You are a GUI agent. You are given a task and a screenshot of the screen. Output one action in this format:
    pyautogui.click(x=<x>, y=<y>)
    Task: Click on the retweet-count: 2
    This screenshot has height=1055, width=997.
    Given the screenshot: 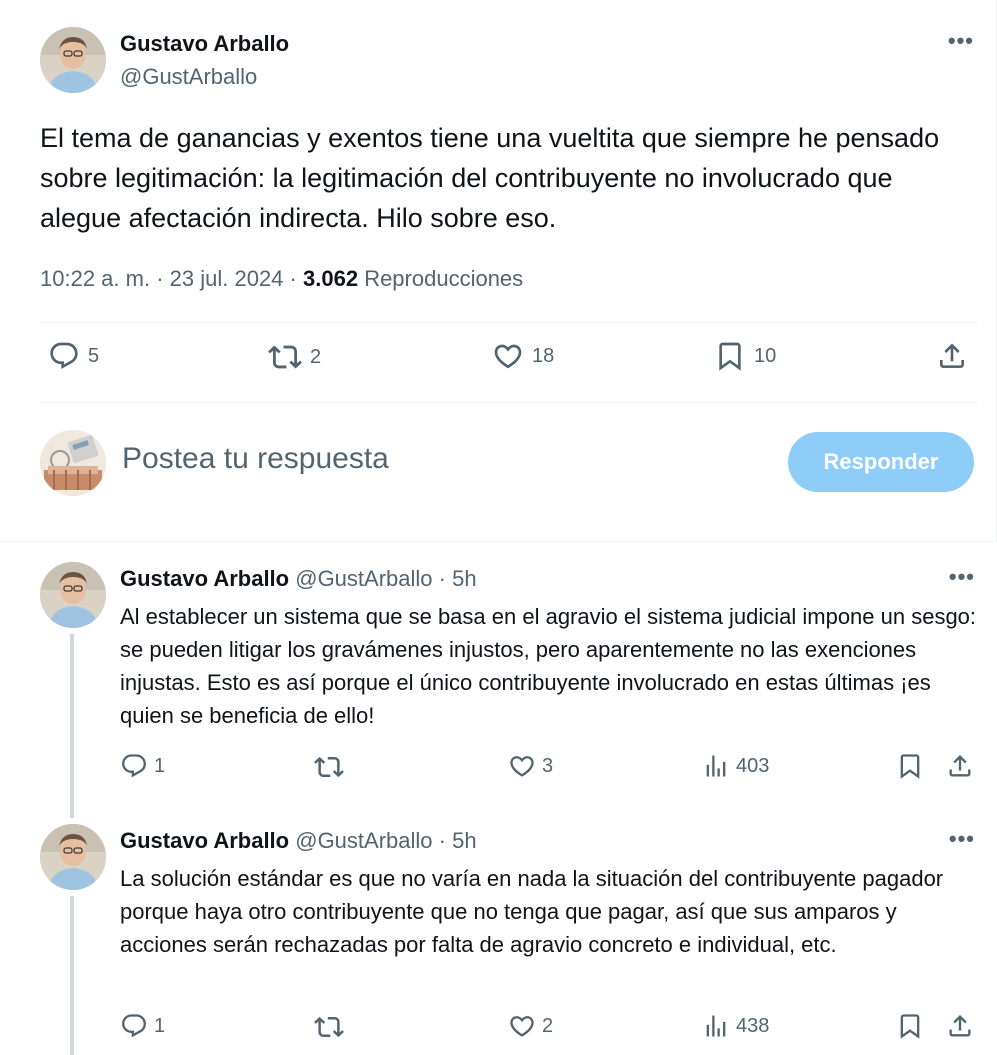 What is the action you would take?
    pyautogui.click(x=316, y=356)
    